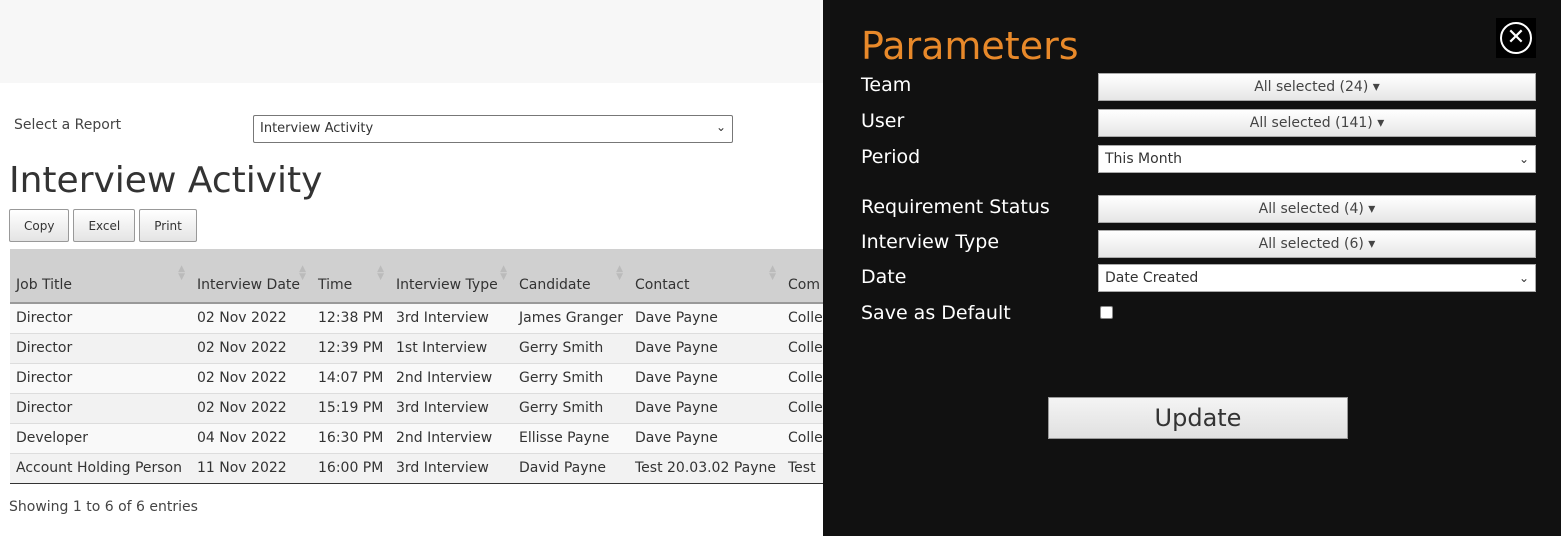 Image resolution: width=1561 pixels, height=536 pixels. Describe the element at coordinates (1317, 159) in the screenshot. I see `period-select: This Month ⌄` at that location.